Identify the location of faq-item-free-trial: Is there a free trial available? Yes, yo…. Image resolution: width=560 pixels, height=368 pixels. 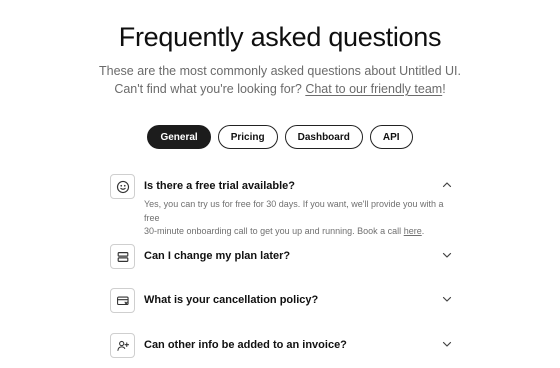
(281, 205).